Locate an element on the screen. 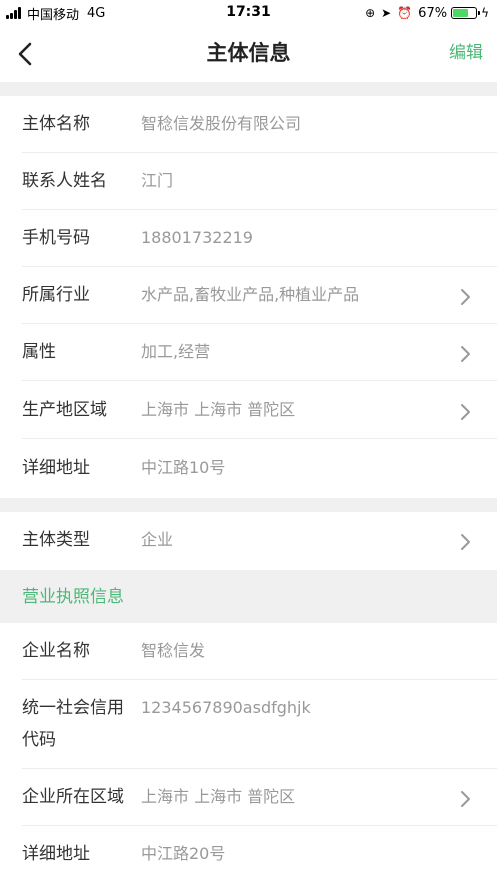 The width and height of the screenshot is (497, 883). row-value: 中江路10号 is located at coordinates (183, 467).